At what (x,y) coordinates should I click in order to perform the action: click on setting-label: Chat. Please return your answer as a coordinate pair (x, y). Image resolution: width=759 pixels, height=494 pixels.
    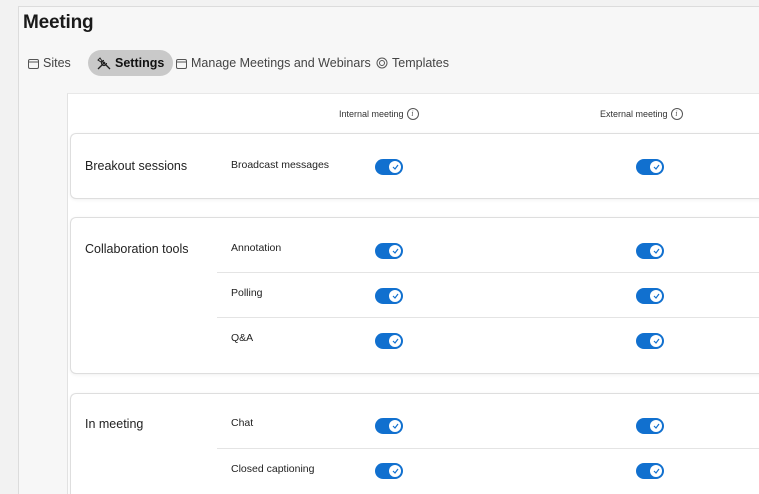
    Looking at the image, I should click on (242, 423).